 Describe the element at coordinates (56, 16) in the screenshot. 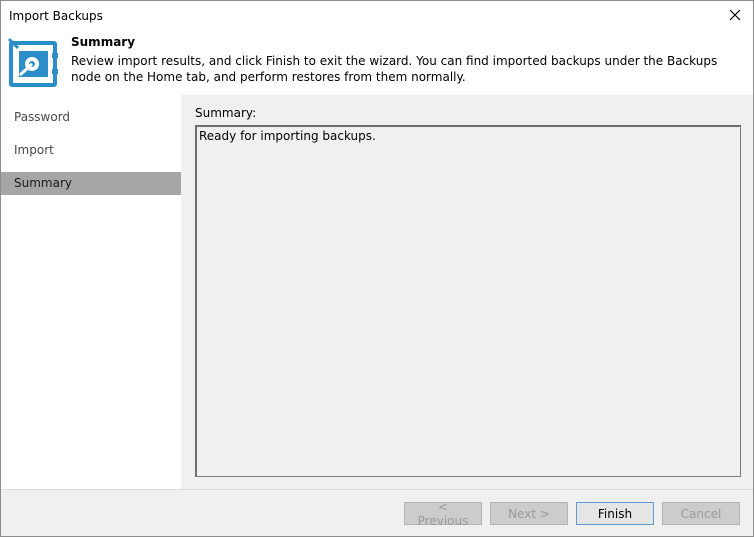

I see `window-title: Import Backups` at that location.